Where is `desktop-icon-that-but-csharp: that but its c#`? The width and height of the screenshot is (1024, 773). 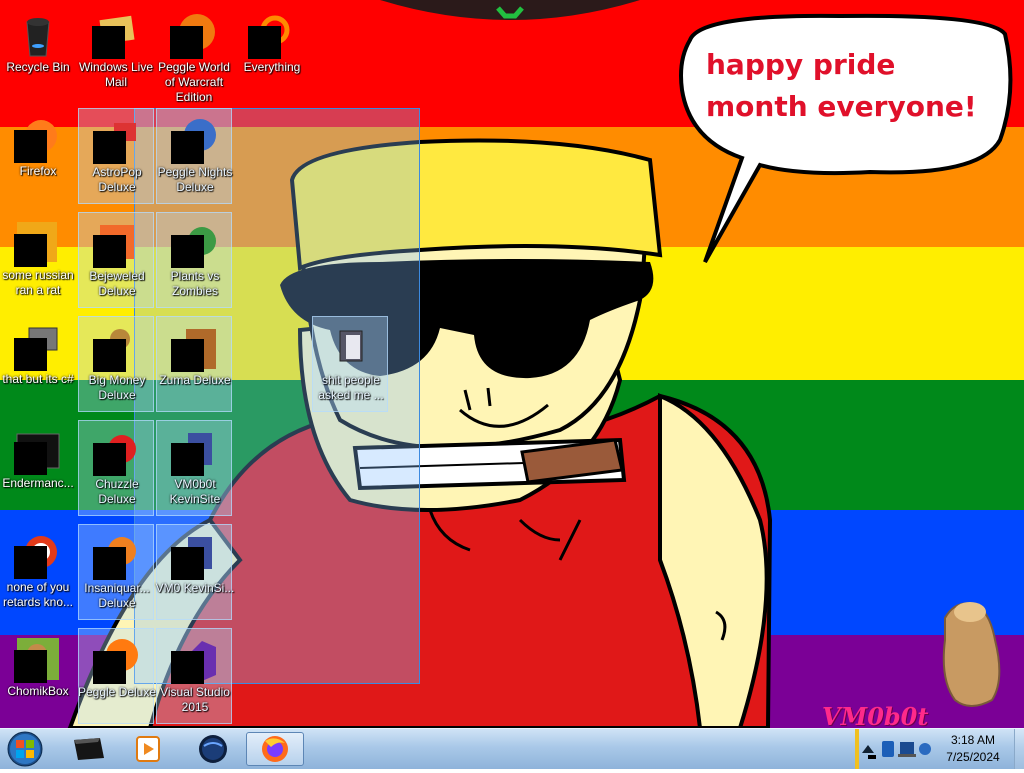
desktop-icon-that-but-csharp: that but its c# is located at coordinates (38, 364).